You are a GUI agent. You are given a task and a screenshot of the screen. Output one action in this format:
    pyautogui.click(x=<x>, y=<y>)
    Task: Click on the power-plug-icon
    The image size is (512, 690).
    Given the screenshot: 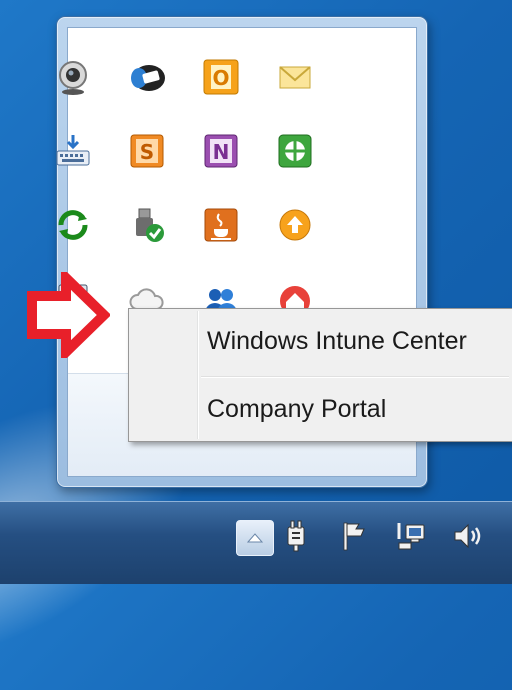 What is the action you would take?
    pyautogui.click(x=296, y=536)
    